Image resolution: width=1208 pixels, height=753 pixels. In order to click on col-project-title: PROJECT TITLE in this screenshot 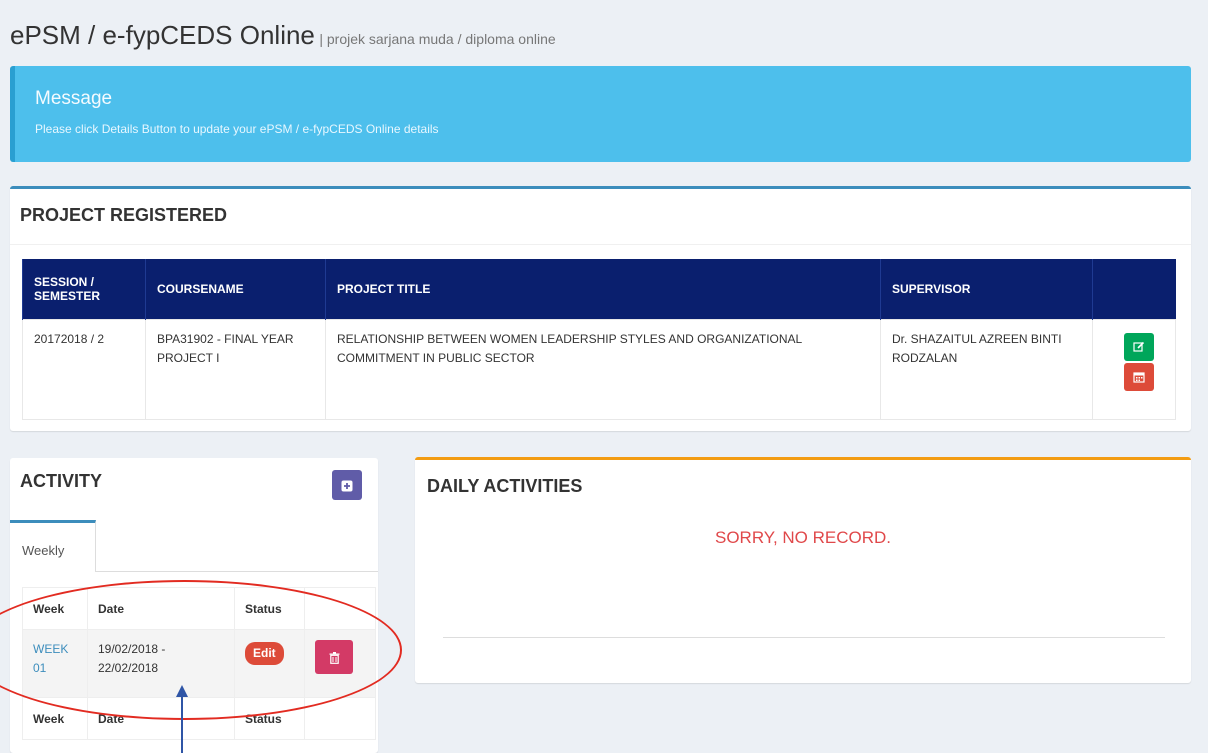, I will do `click(603, 289)`.